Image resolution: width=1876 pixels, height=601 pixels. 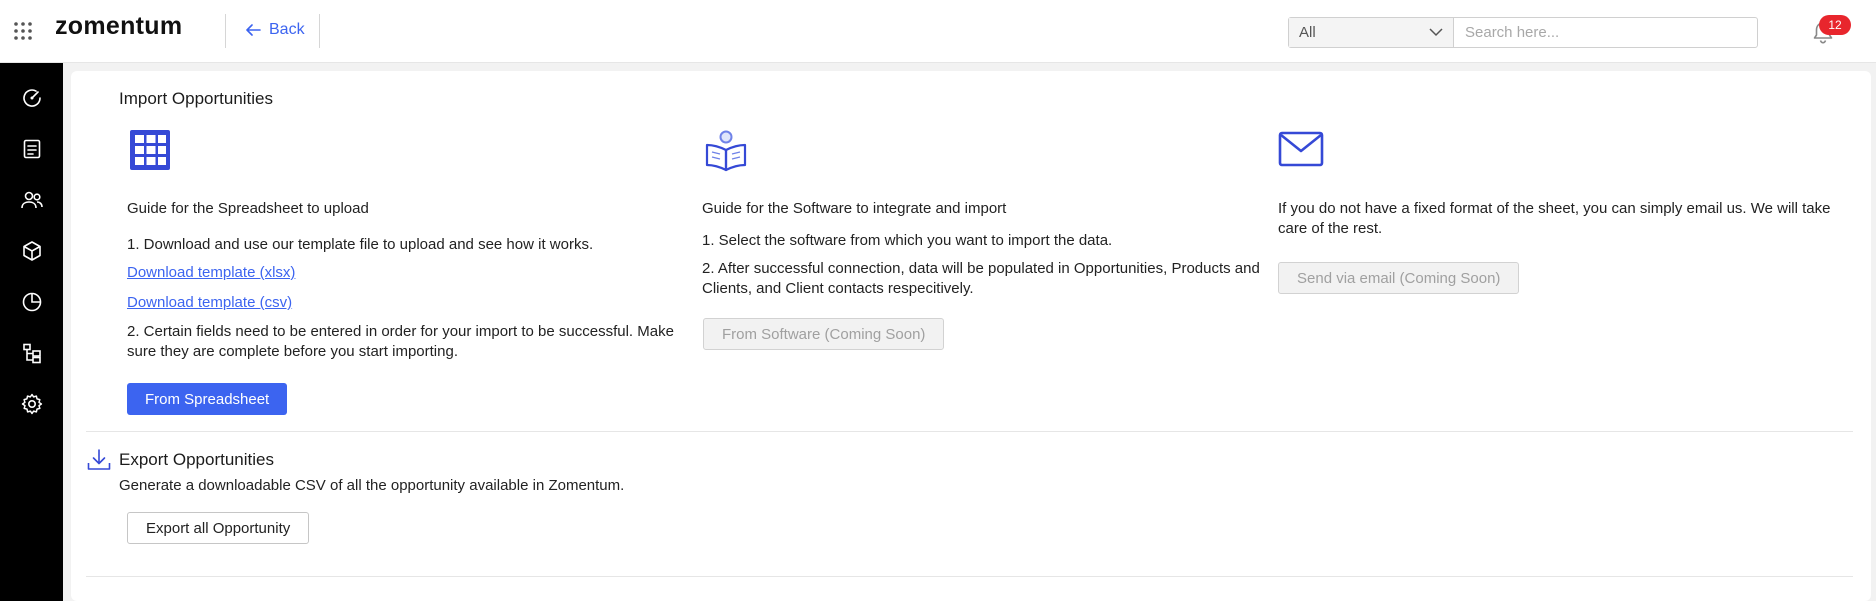 I want to click on back-button: Back, so click(x=275, y=30).